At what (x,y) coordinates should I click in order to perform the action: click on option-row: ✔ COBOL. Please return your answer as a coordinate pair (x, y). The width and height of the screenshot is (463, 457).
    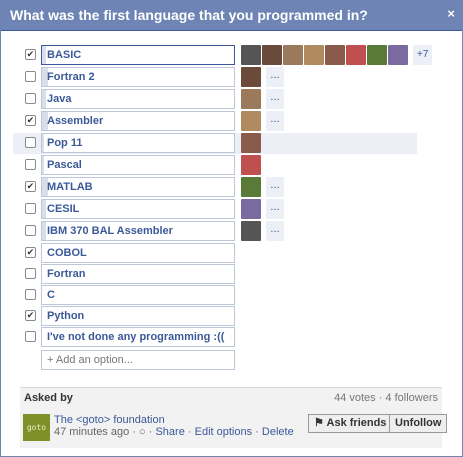
    Looking at the image, I should click on (231, 253).